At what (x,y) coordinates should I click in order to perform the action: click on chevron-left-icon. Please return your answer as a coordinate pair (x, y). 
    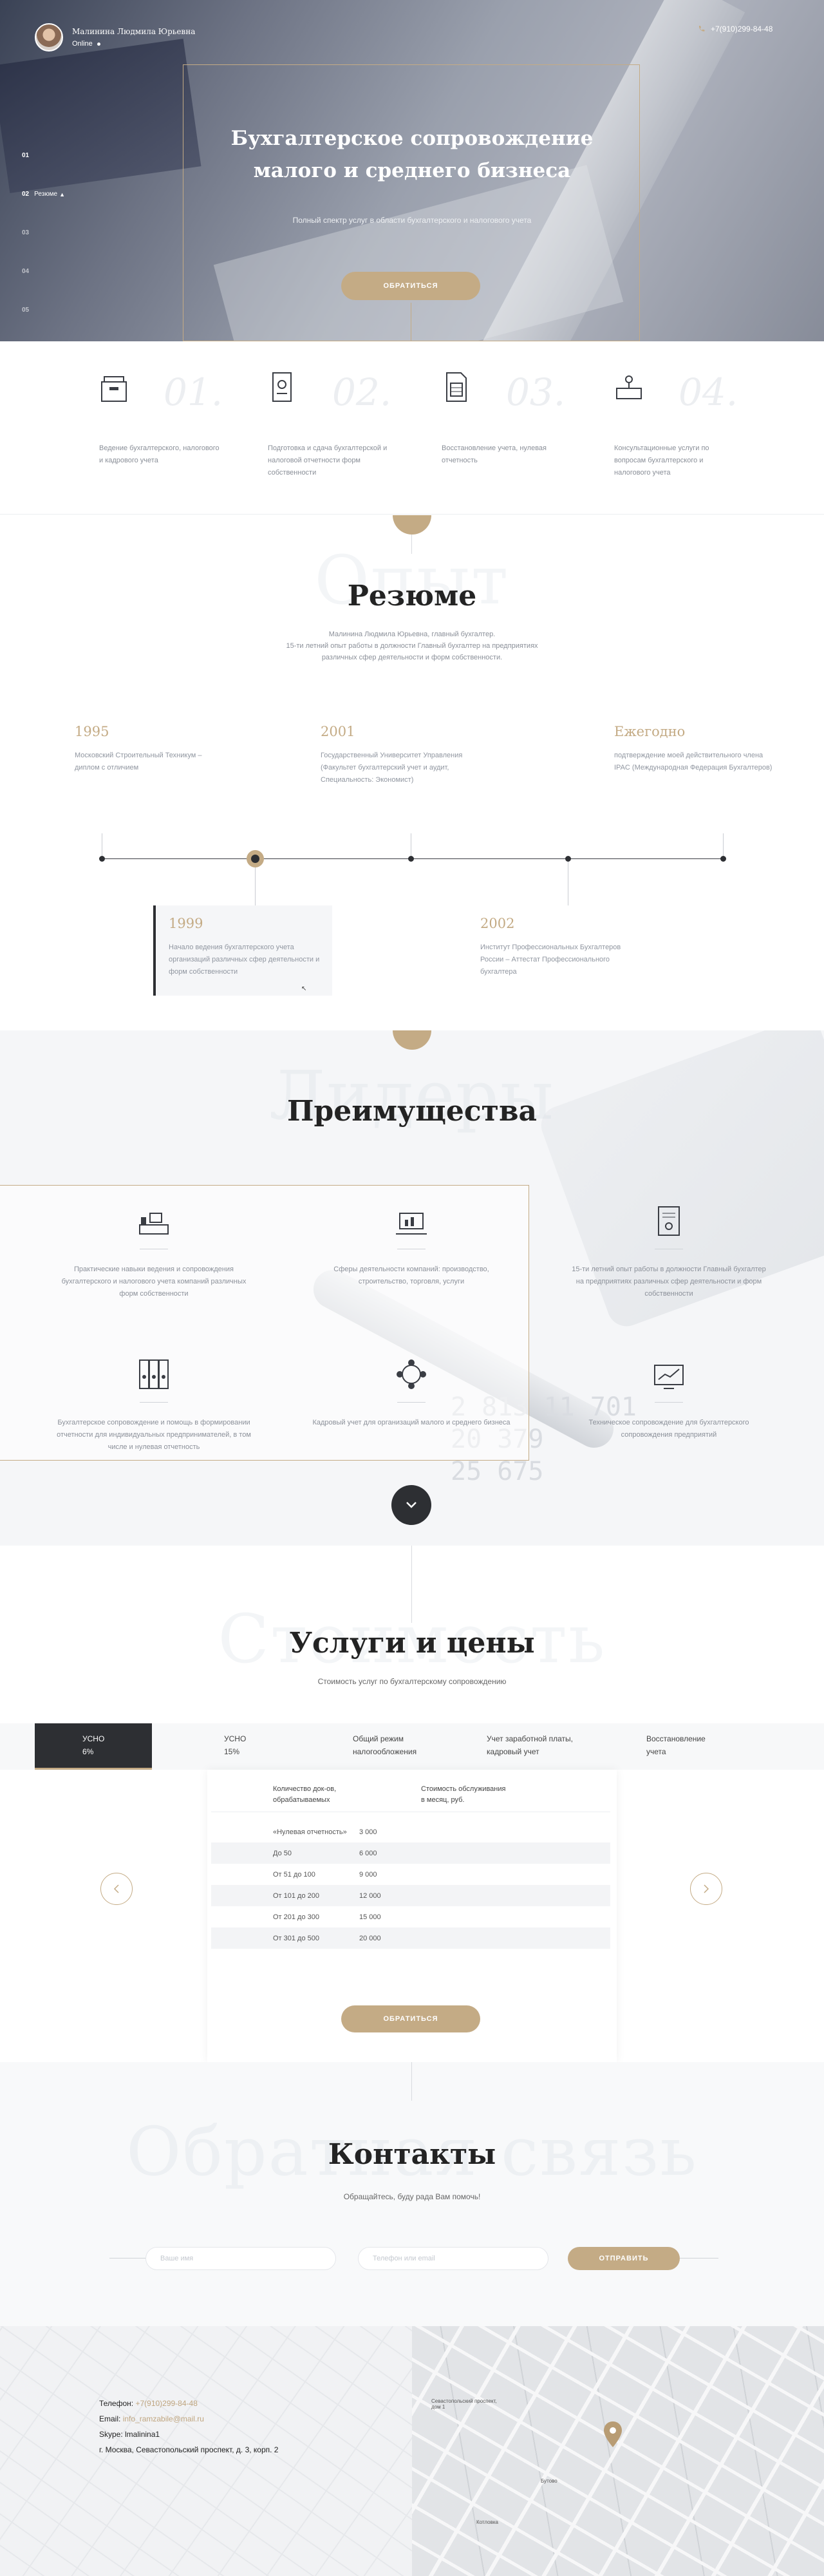
    Looking at the image, I should click on (116, 1888).